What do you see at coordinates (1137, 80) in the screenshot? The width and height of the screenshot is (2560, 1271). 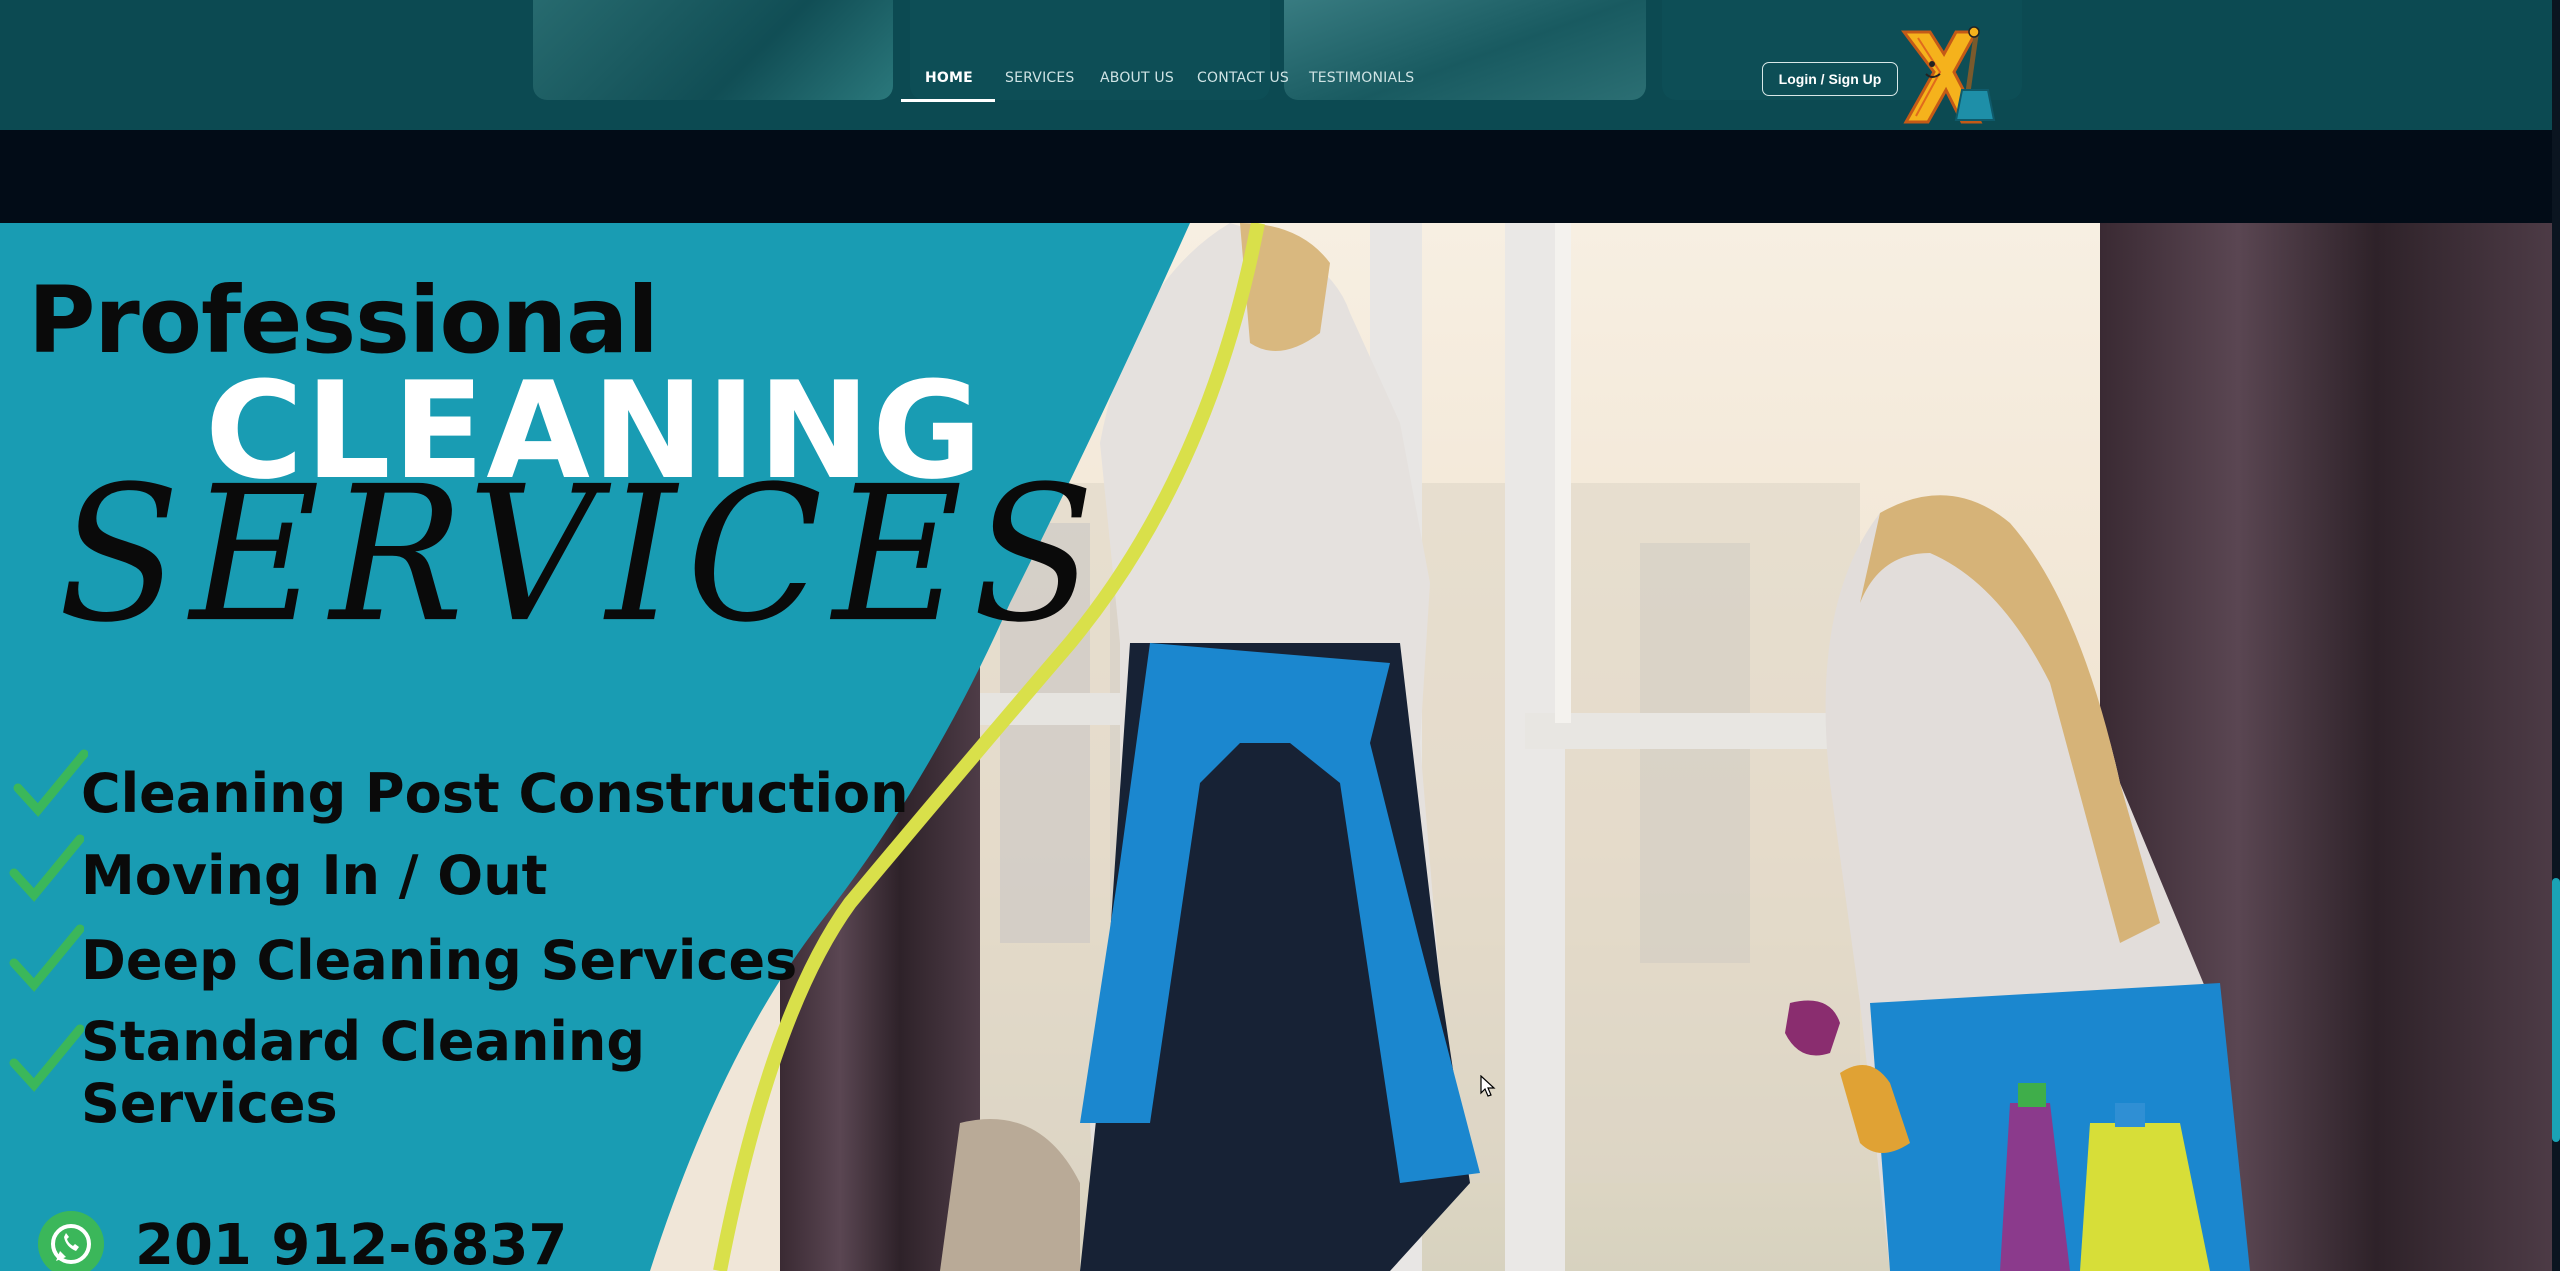 I see `nav-about-us: ABOUT US` at bounding box center [1137, 80].